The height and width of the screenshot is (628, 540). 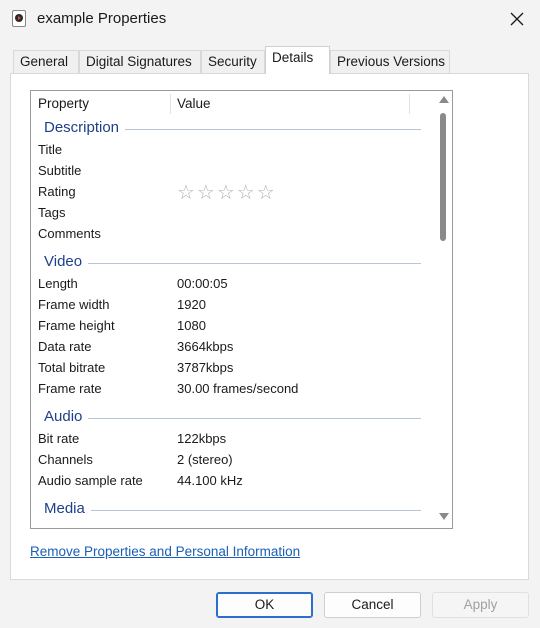 I want to click on list-item: Total bitrate 3787kbps, so click(x=231, y=367).